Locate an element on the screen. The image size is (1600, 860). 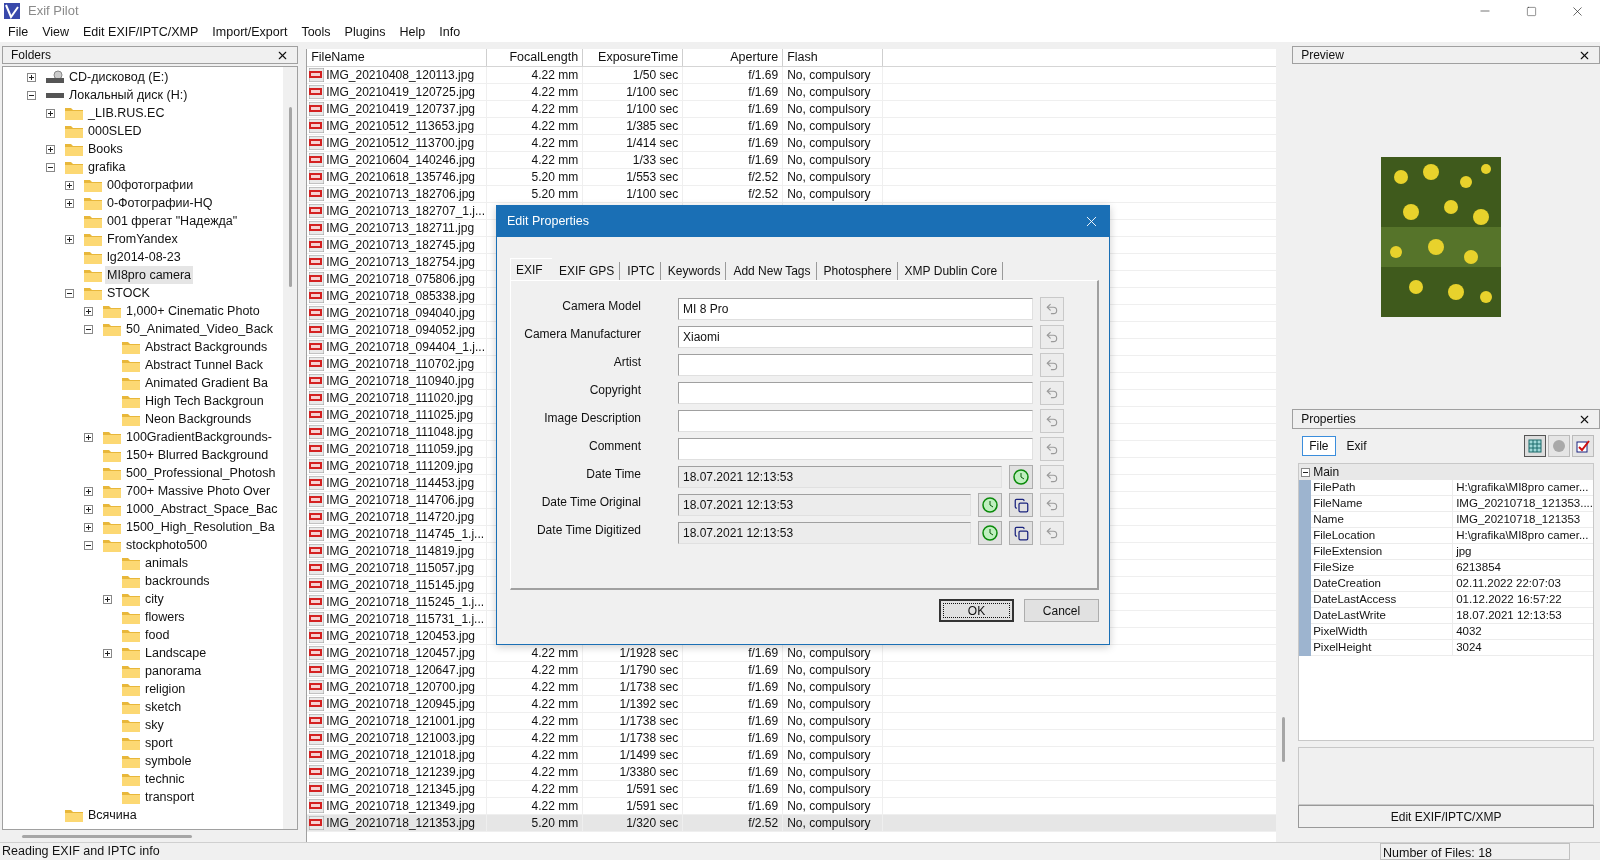
folder-label: transport is located at coordinates (170, 797).